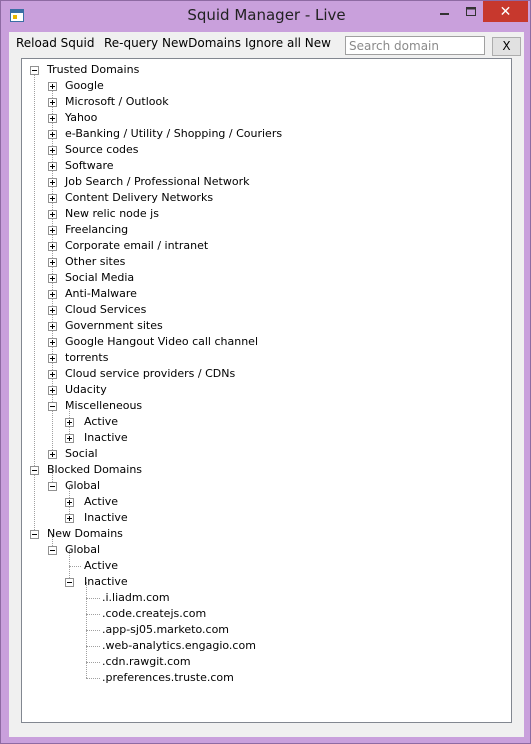  What do you see at coordinates (157, 182) in the screenshot?
I see `tree-node-trusted-child: Job Search / Professional Network` at bounding box center [157, 182].